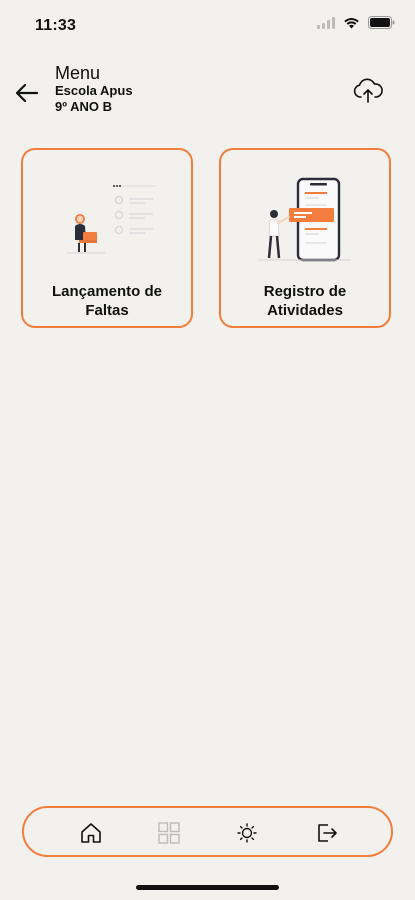 This screenshot has height=900, width=415. Describe the element at coordinates (381, 22) in the screenshot. I see `battery-icon` at that location.